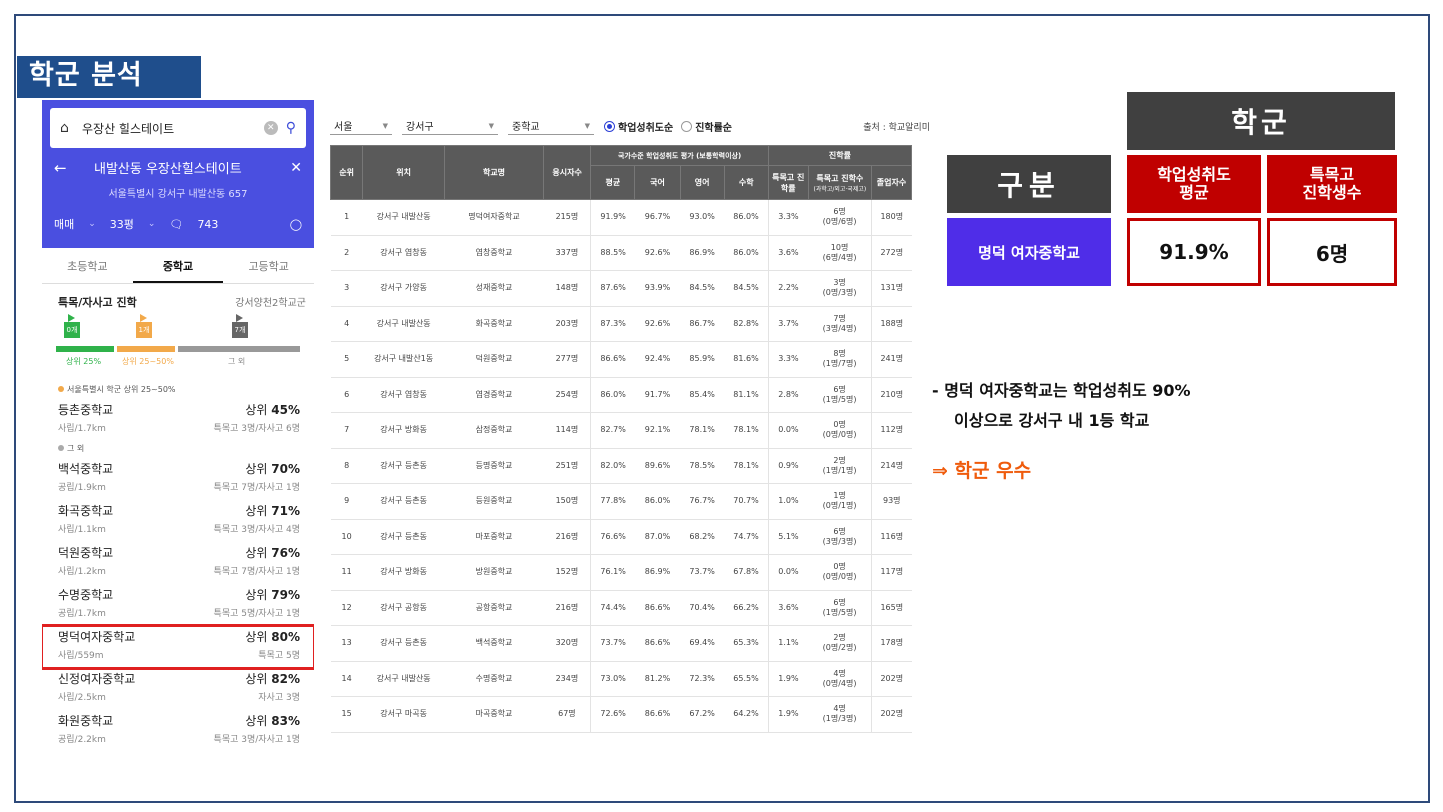  Describe the element at coordinates (178, 605) in the screenshot. I see `school-list-item: 수명중학교 상위 79% 공립/1.7km 특목고 5명/자사고 1명` at that location.